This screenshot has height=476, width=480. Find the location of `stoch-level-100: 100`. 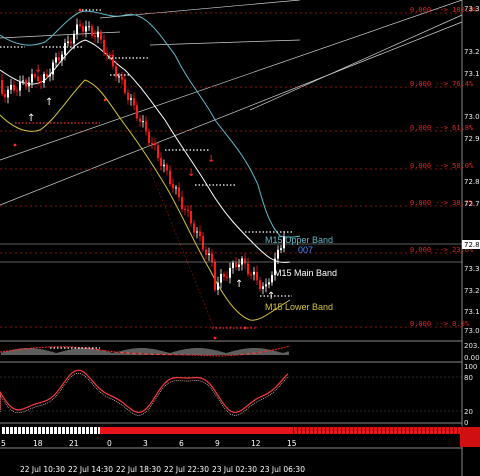

stoch-level-100: 100 is located at coordinates (470, 367).